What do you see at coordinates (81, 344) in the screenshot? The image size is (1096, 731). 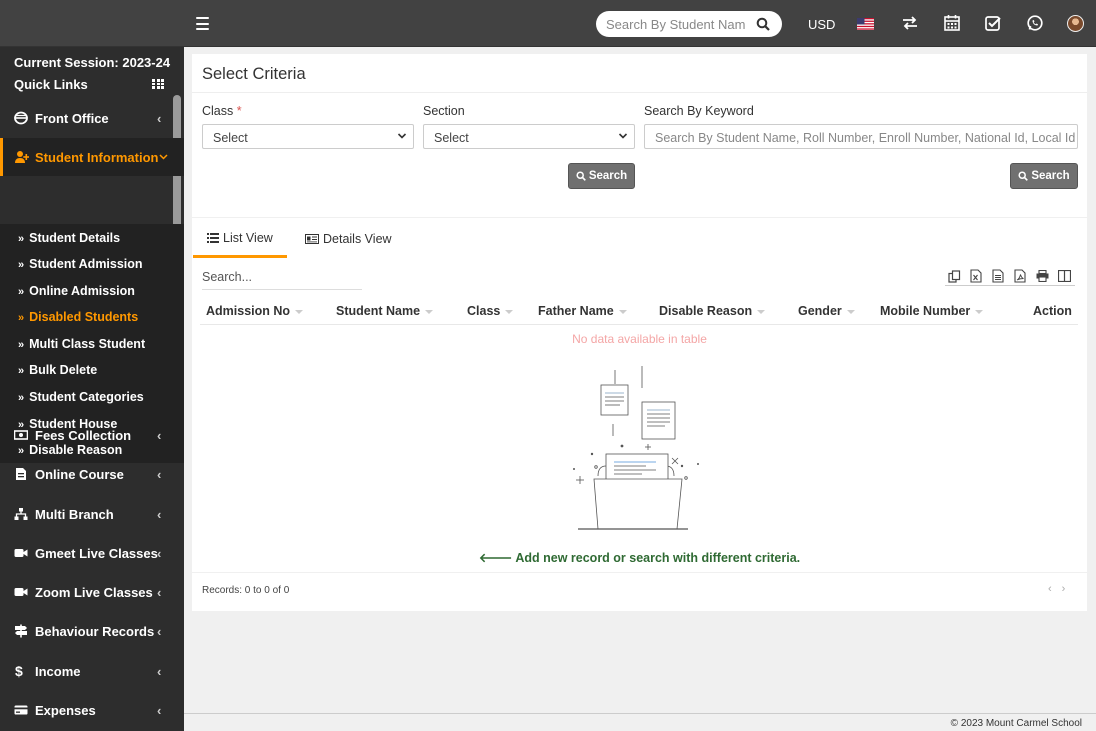 I see `submenu-multi-class-student: » Multi Class Student` at bounding box center [81, 344].